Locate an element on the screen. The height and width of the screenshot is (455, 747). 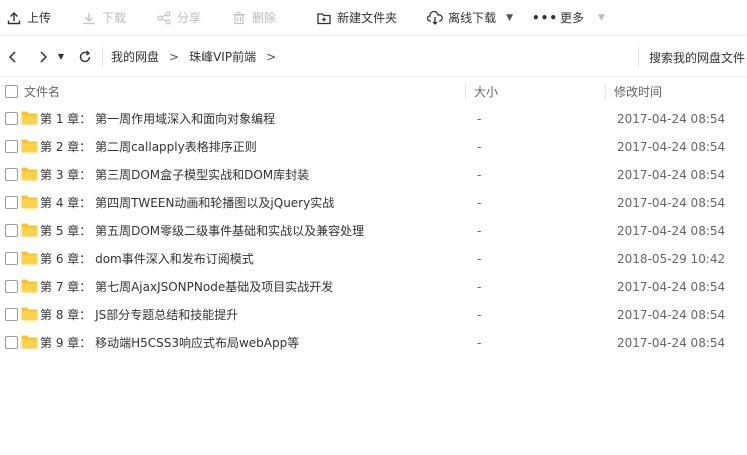
upload-icon is located at coordinates (14, 18).